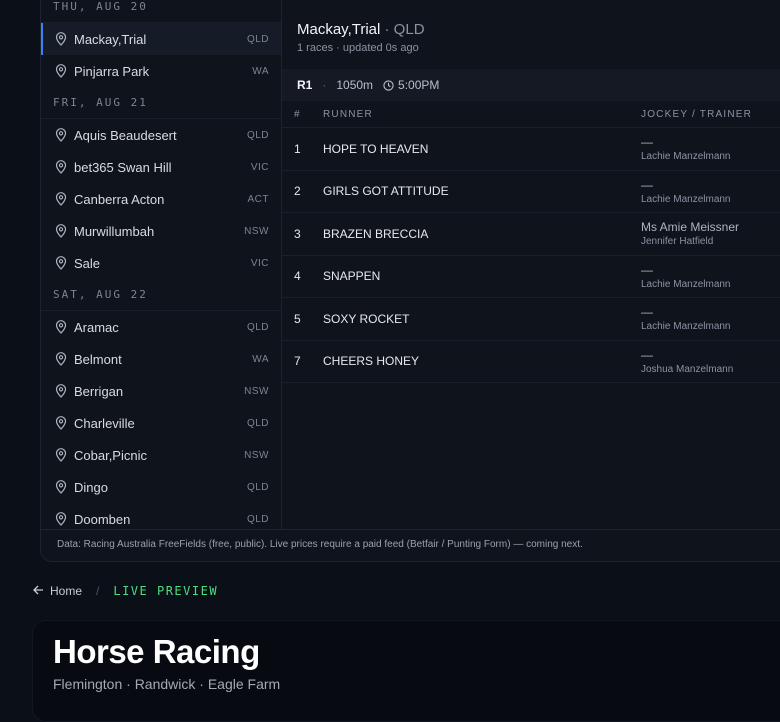  Describe the element at coordinates (297, 276) in the screenshot. I see `runner-number: 4` at that location.